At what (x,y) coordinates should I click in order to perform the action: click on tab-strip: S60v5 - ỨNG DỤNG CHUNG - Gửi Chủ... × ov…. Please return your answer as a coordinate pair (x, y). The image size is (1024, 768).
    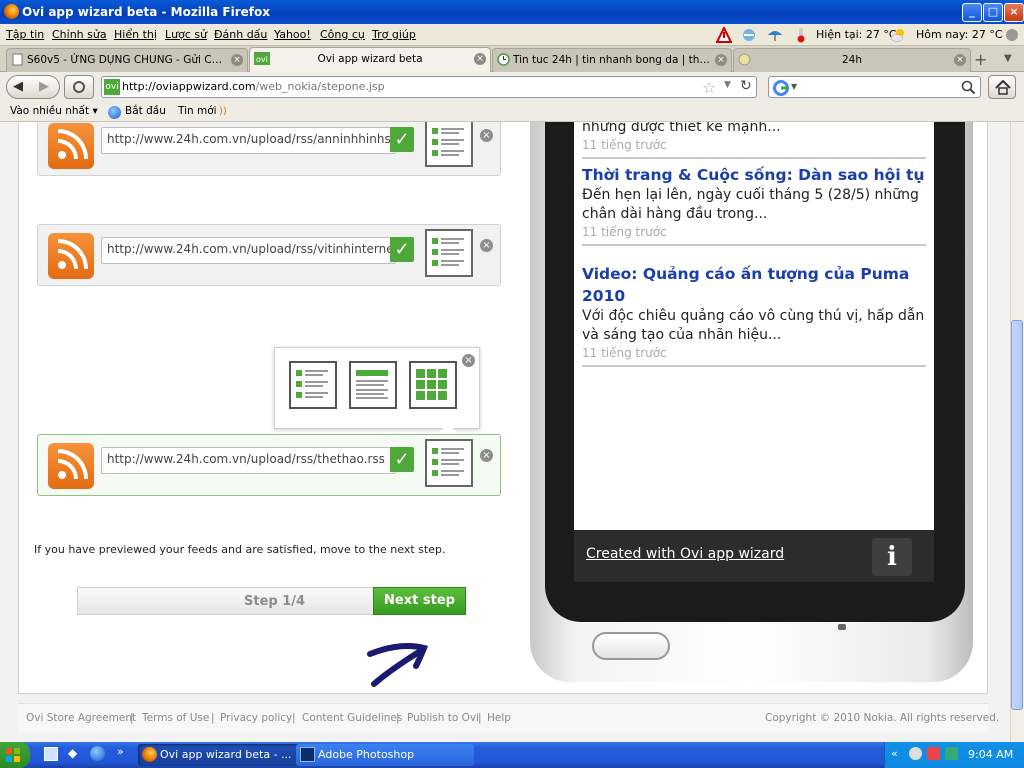
    Looking at the image, I should click on (512, 59).